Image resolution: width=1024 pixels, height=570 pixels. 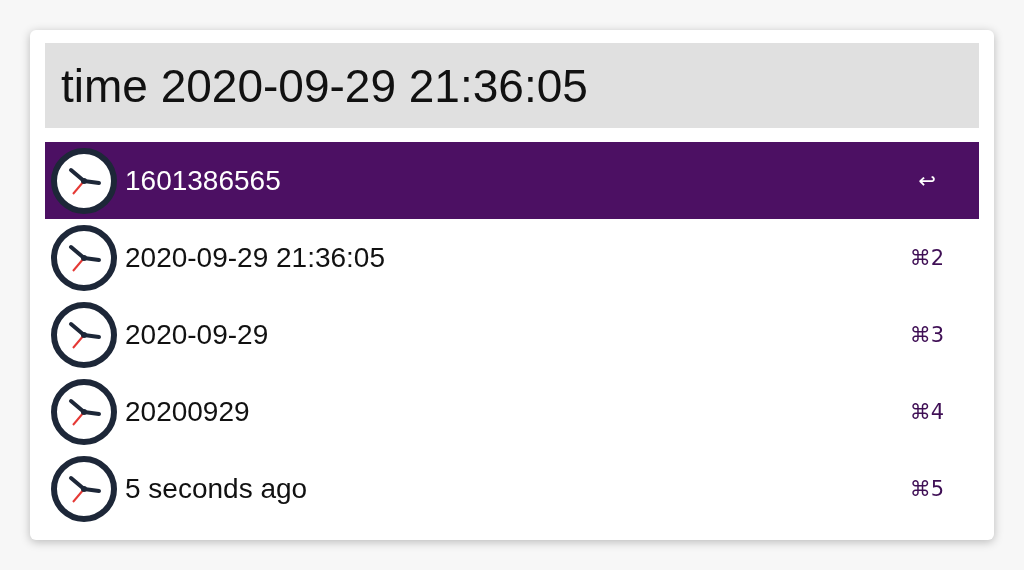 I want to click on shortcut-hint: ⌘5, so click(x=927, y=488).